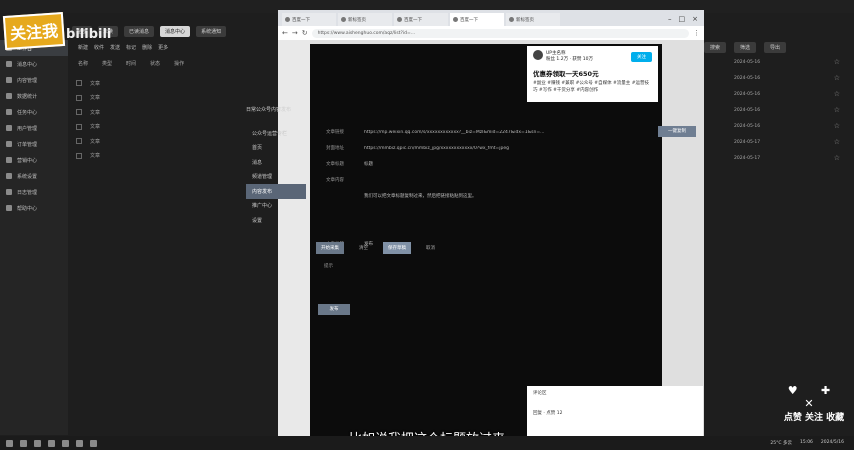  What do you see at coordinates (615, 413) in the screenshot?
I see `comment-actions: 回复 · 点赞 12` at bounding box center [615, 413].